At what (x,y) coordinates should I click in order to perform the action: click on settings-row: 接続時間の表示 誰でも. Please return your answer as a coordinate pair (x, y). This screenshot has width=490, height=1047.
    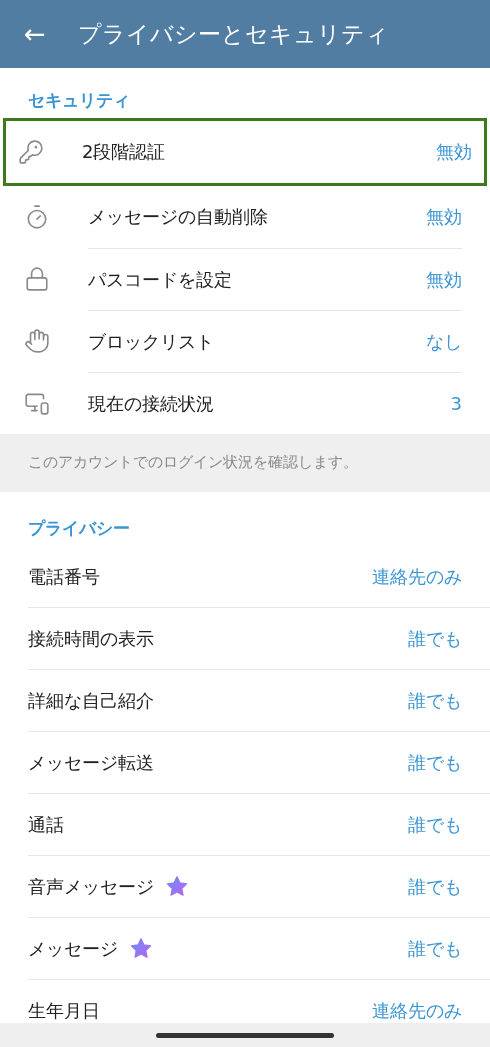
    Looking at the image, I should click on (259, 638).